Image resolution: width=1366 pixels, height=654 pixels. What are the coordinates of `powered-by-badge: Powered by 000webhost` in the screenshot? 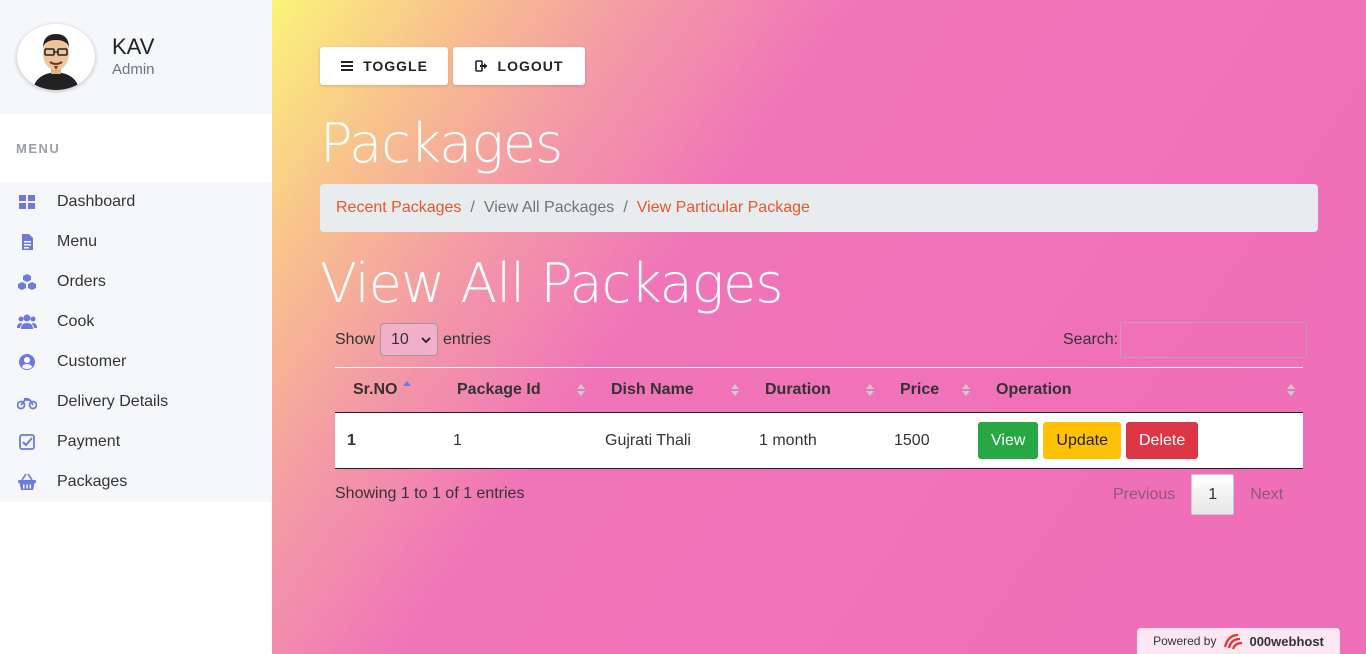 It's located at (1238, 641).